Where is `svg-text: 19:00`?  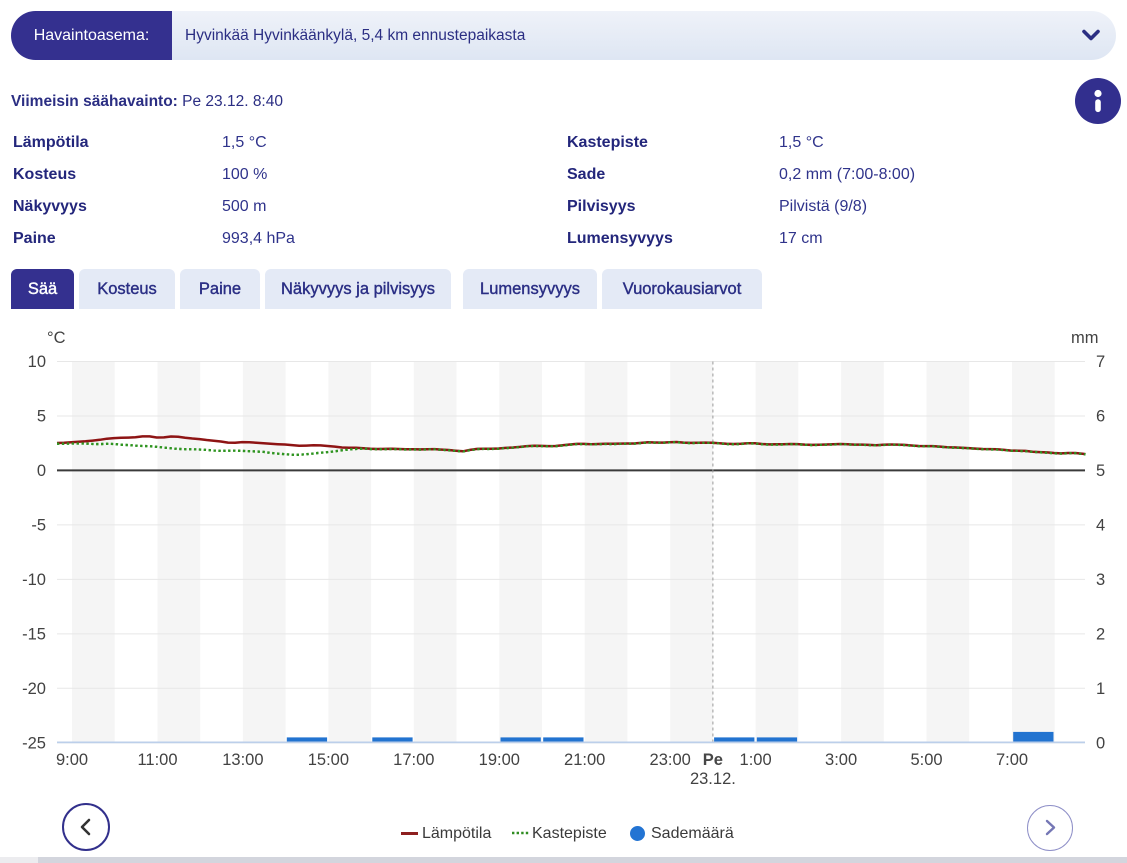
svg-text: 19:00 is located at coordinates (499, 760).